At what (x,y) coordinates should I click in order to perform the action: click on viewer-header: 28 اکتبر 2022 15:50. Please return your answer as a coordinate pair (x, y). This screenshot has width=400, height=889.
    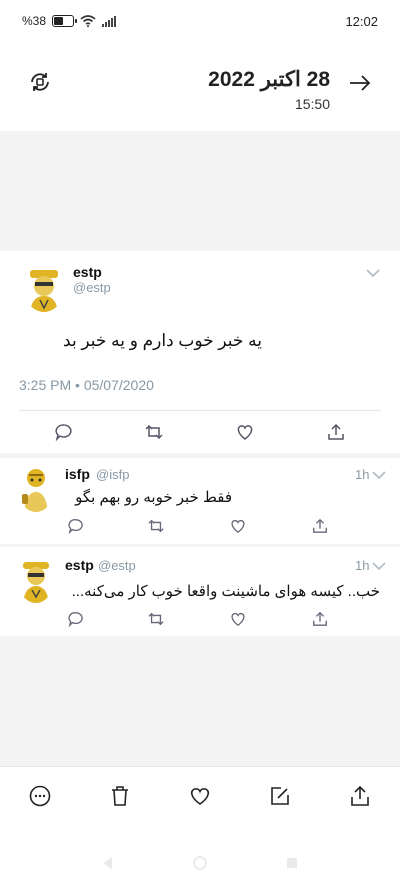
    Looking at the image, I should click on (200, 92).